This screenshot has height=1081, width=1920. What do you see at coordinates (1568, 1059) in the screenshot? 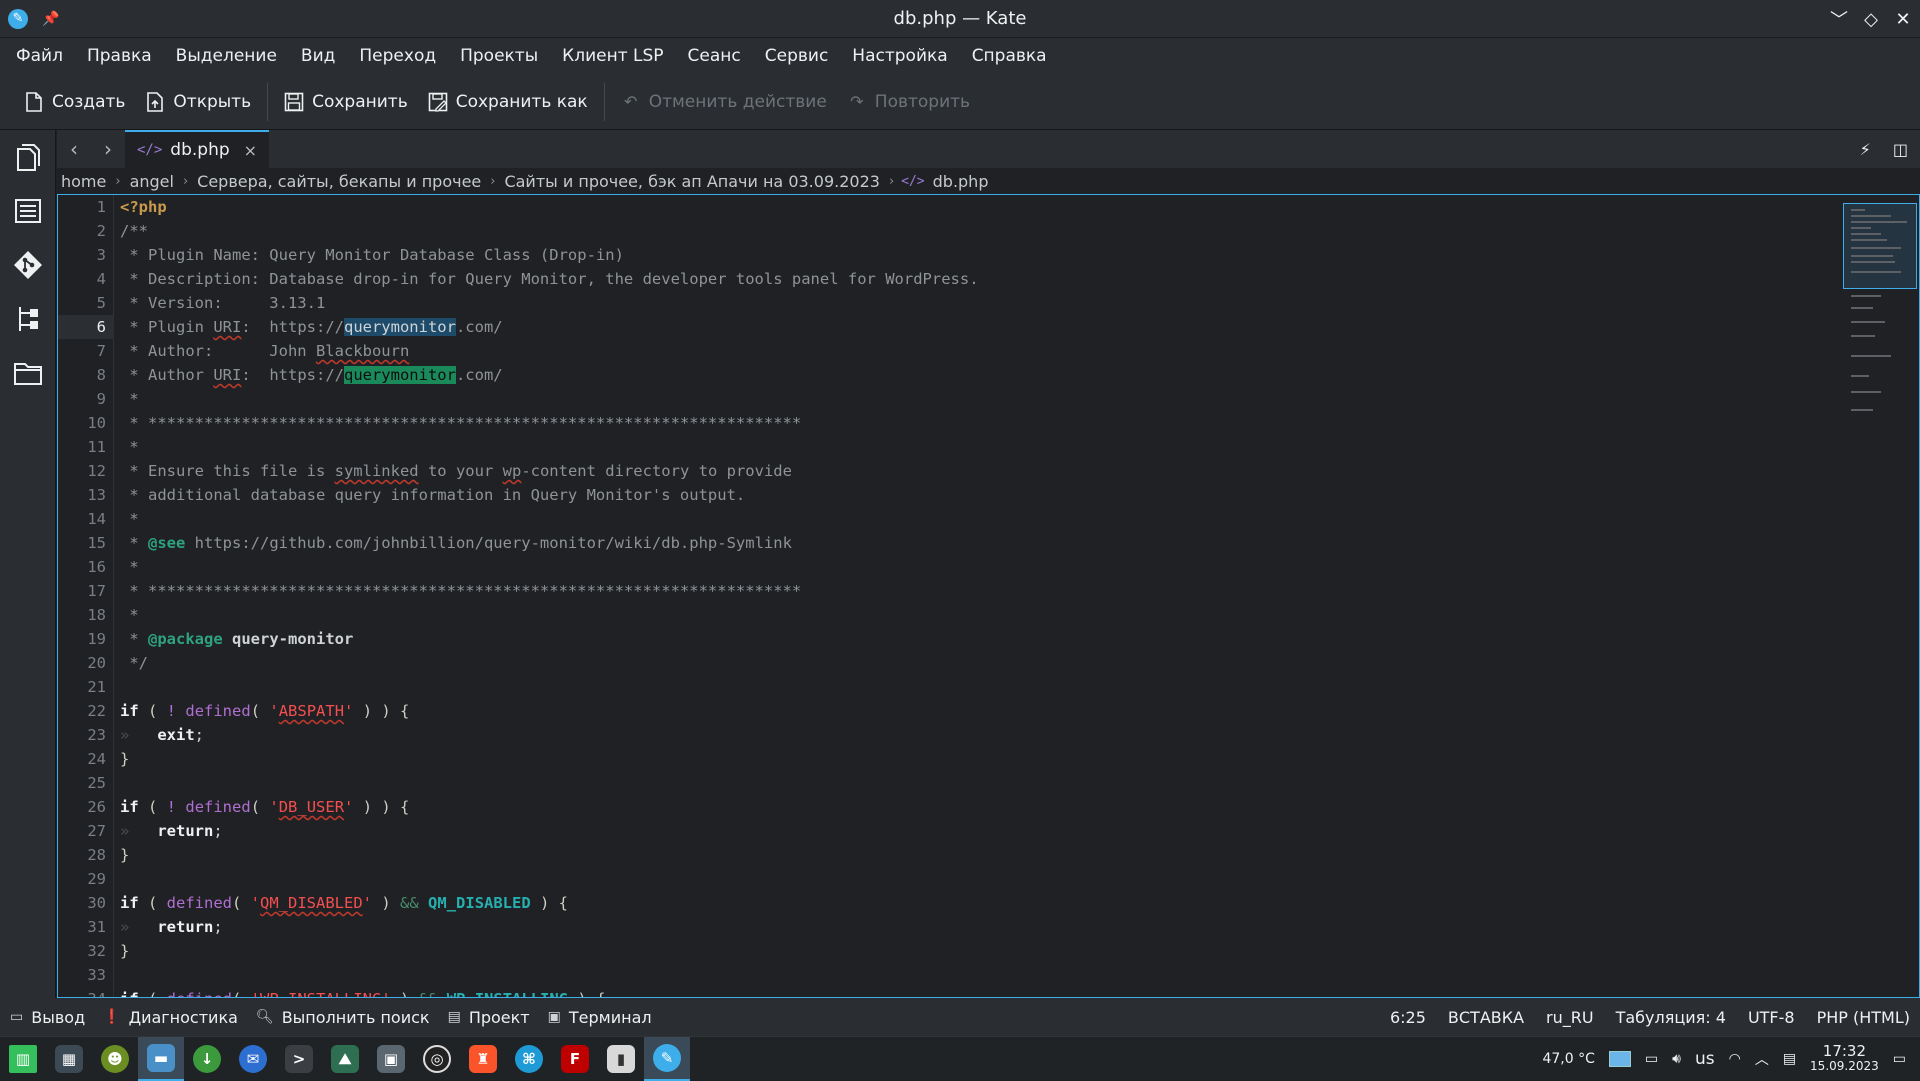
I see `cpu-temperature: 47,0 °C` at bounding box center [1568, 1059].